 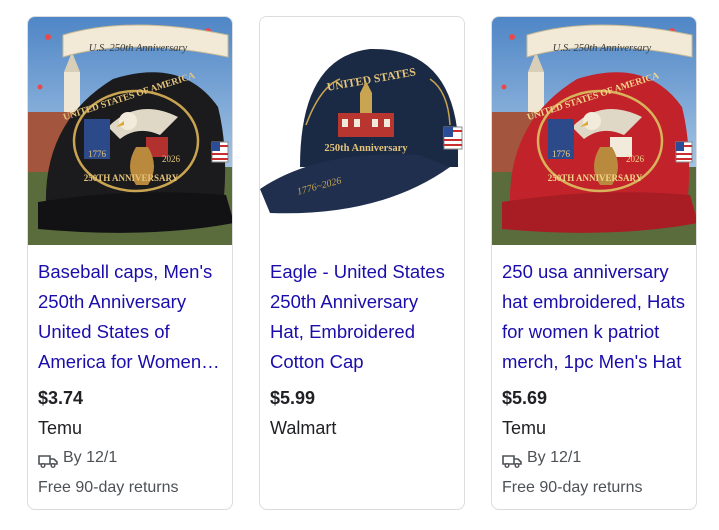 What do you see at coordinates (303, 428) in the screenshot?
I see `product-seller: Walmart` at bounding box center [303, 428].